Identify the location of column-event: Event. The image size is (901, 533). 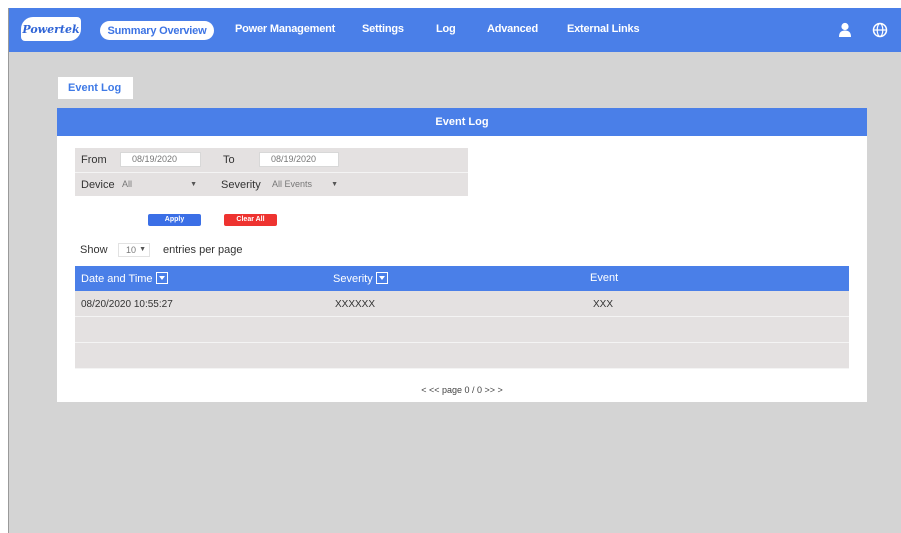
(604, 278).